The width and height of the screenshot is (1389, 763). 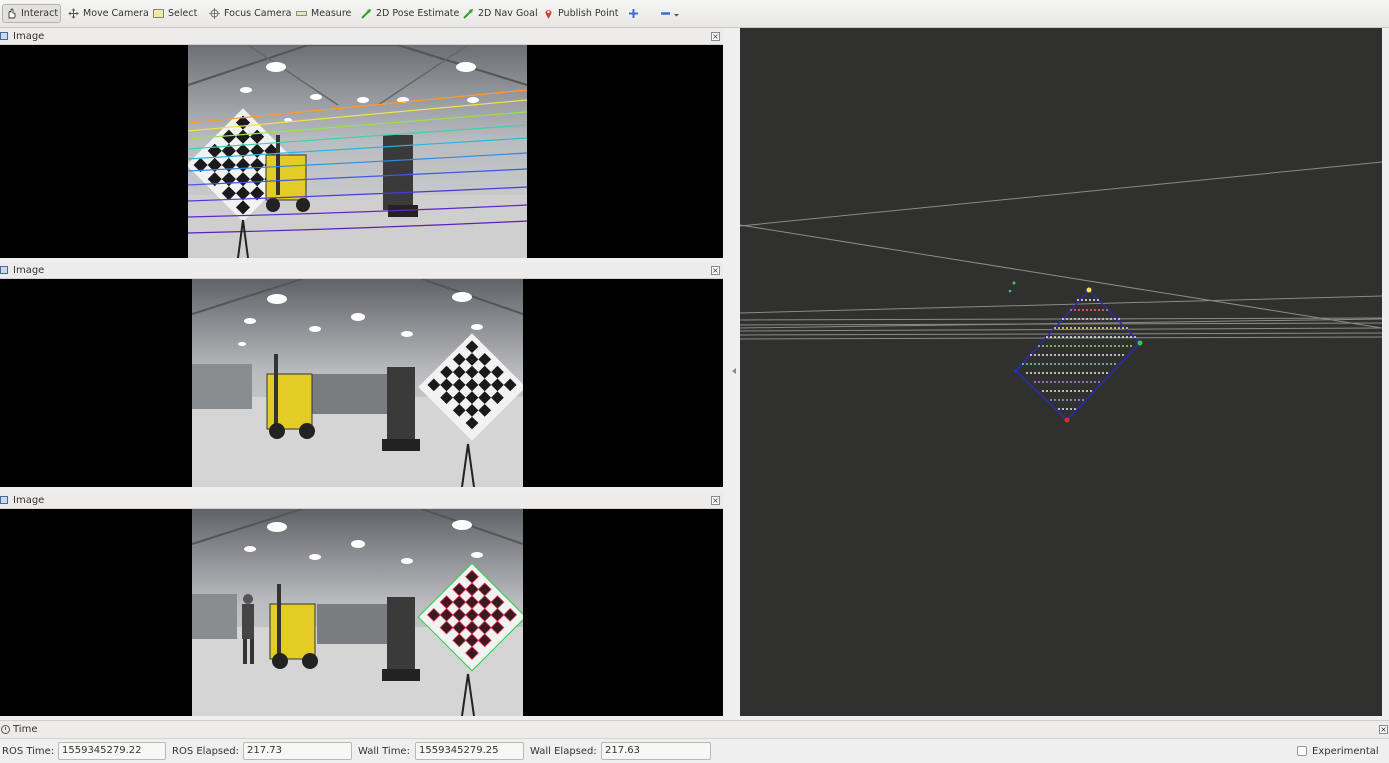 I want to click on plus-icon, so click(x=633, y=13).